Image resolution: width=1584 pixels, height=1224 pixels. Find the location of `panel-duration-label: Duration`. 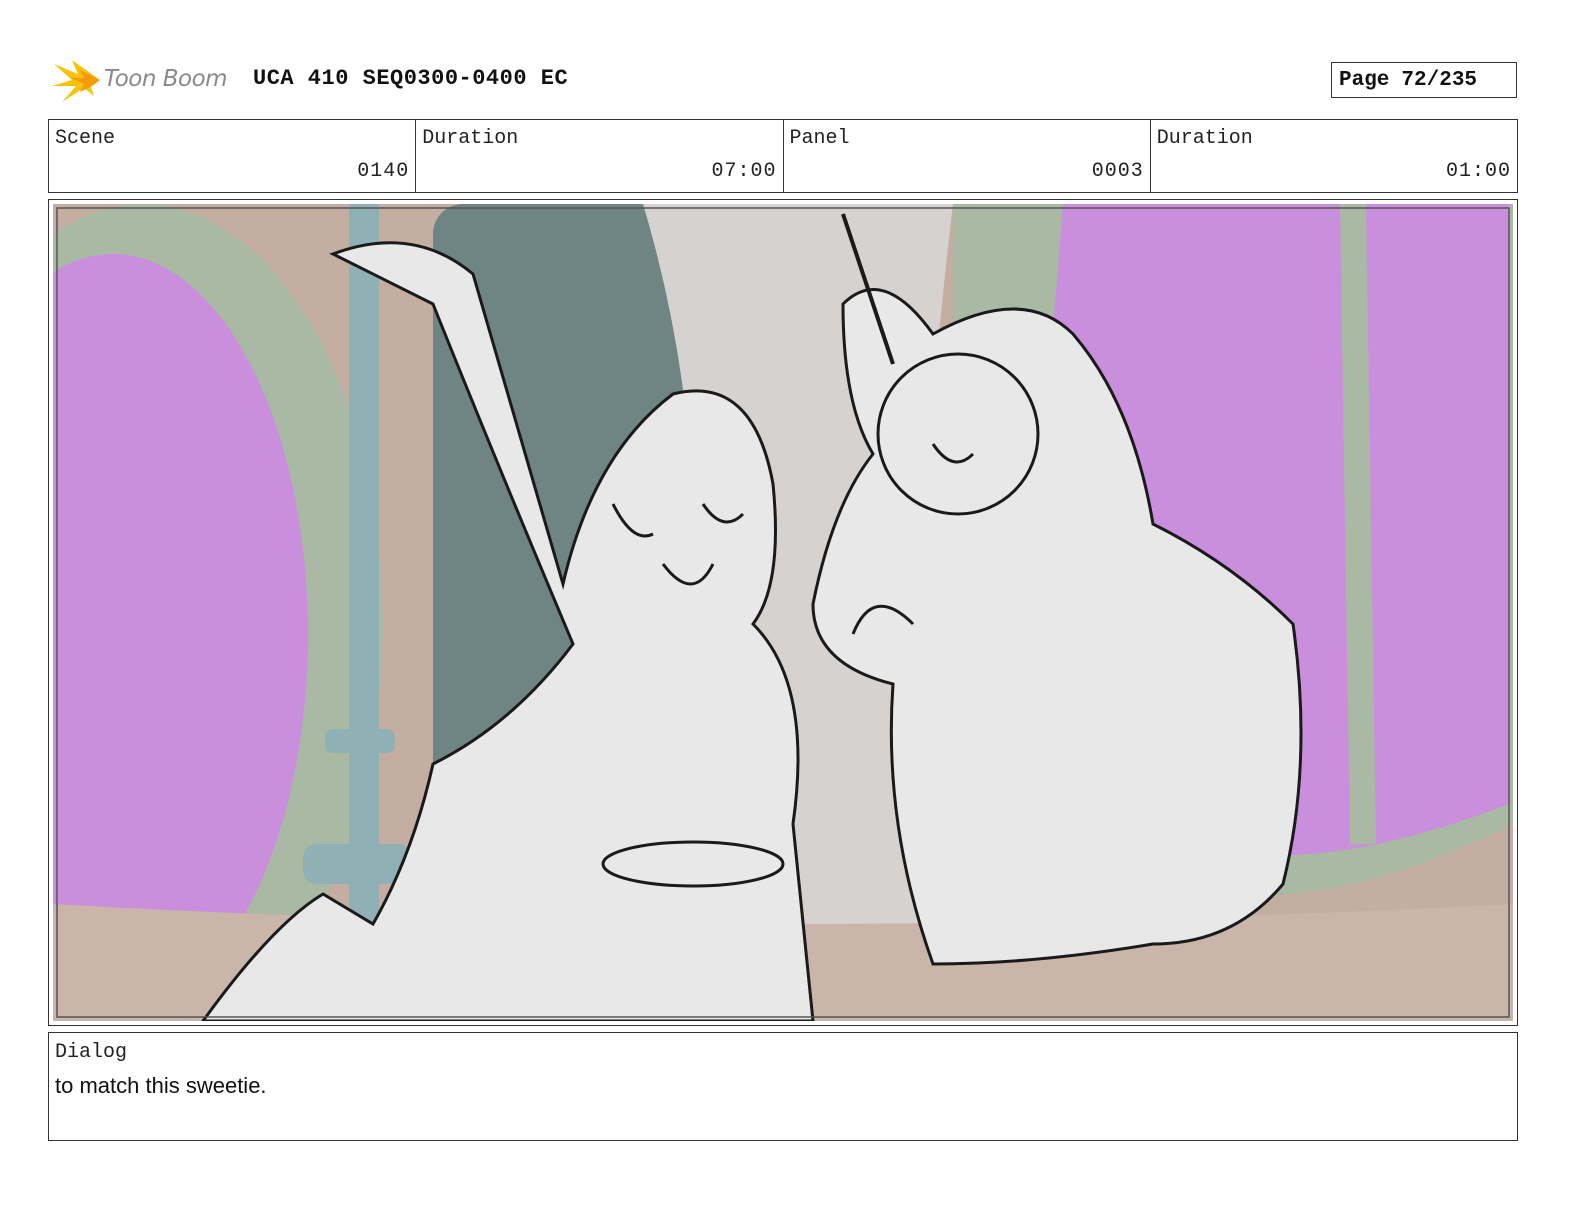

panel-duration-label: Duration is located at coordinates (1204, 138).